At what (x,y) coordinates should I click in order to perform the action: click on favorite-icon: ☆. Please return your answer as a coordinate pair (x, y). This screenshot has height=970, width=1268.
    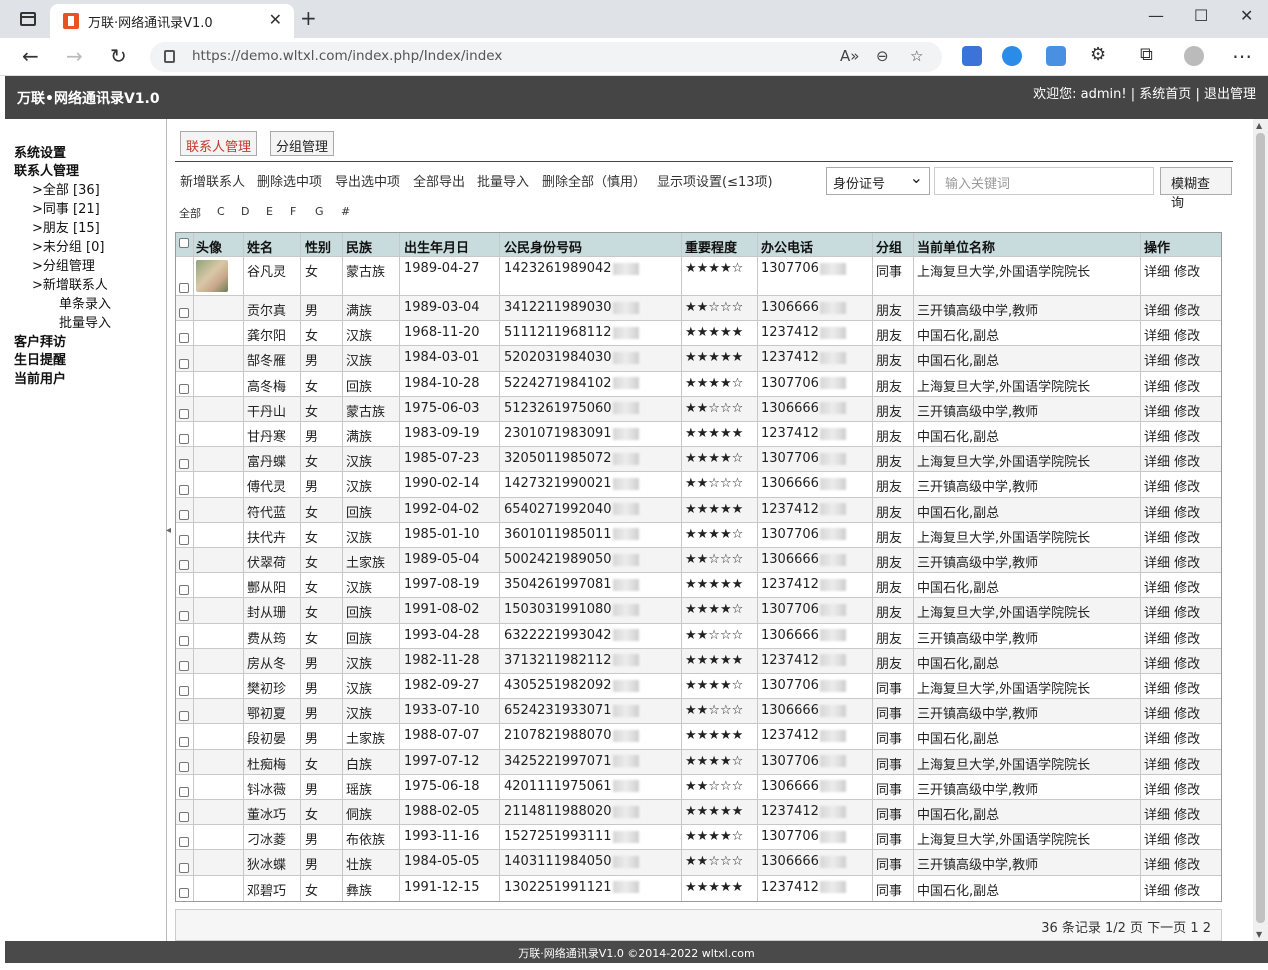
    Looking at the image, I should click on (916, 56).